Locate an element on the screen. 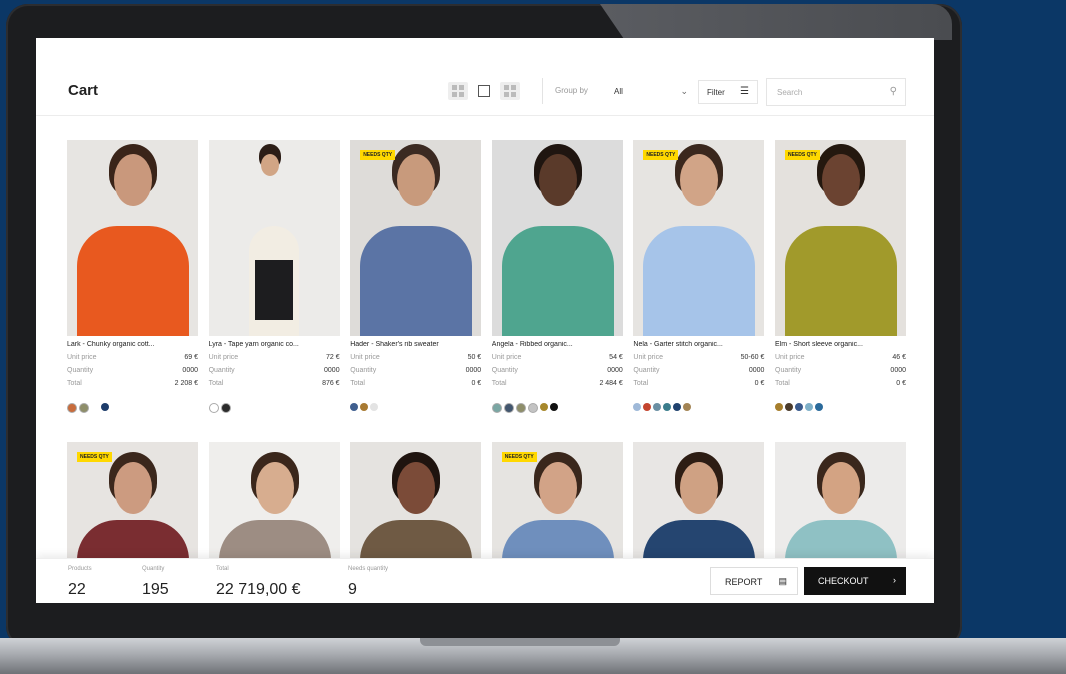 The image size is (1066, 674). chevron-down-icon: ⌄ is located at coordinates (684, 91).